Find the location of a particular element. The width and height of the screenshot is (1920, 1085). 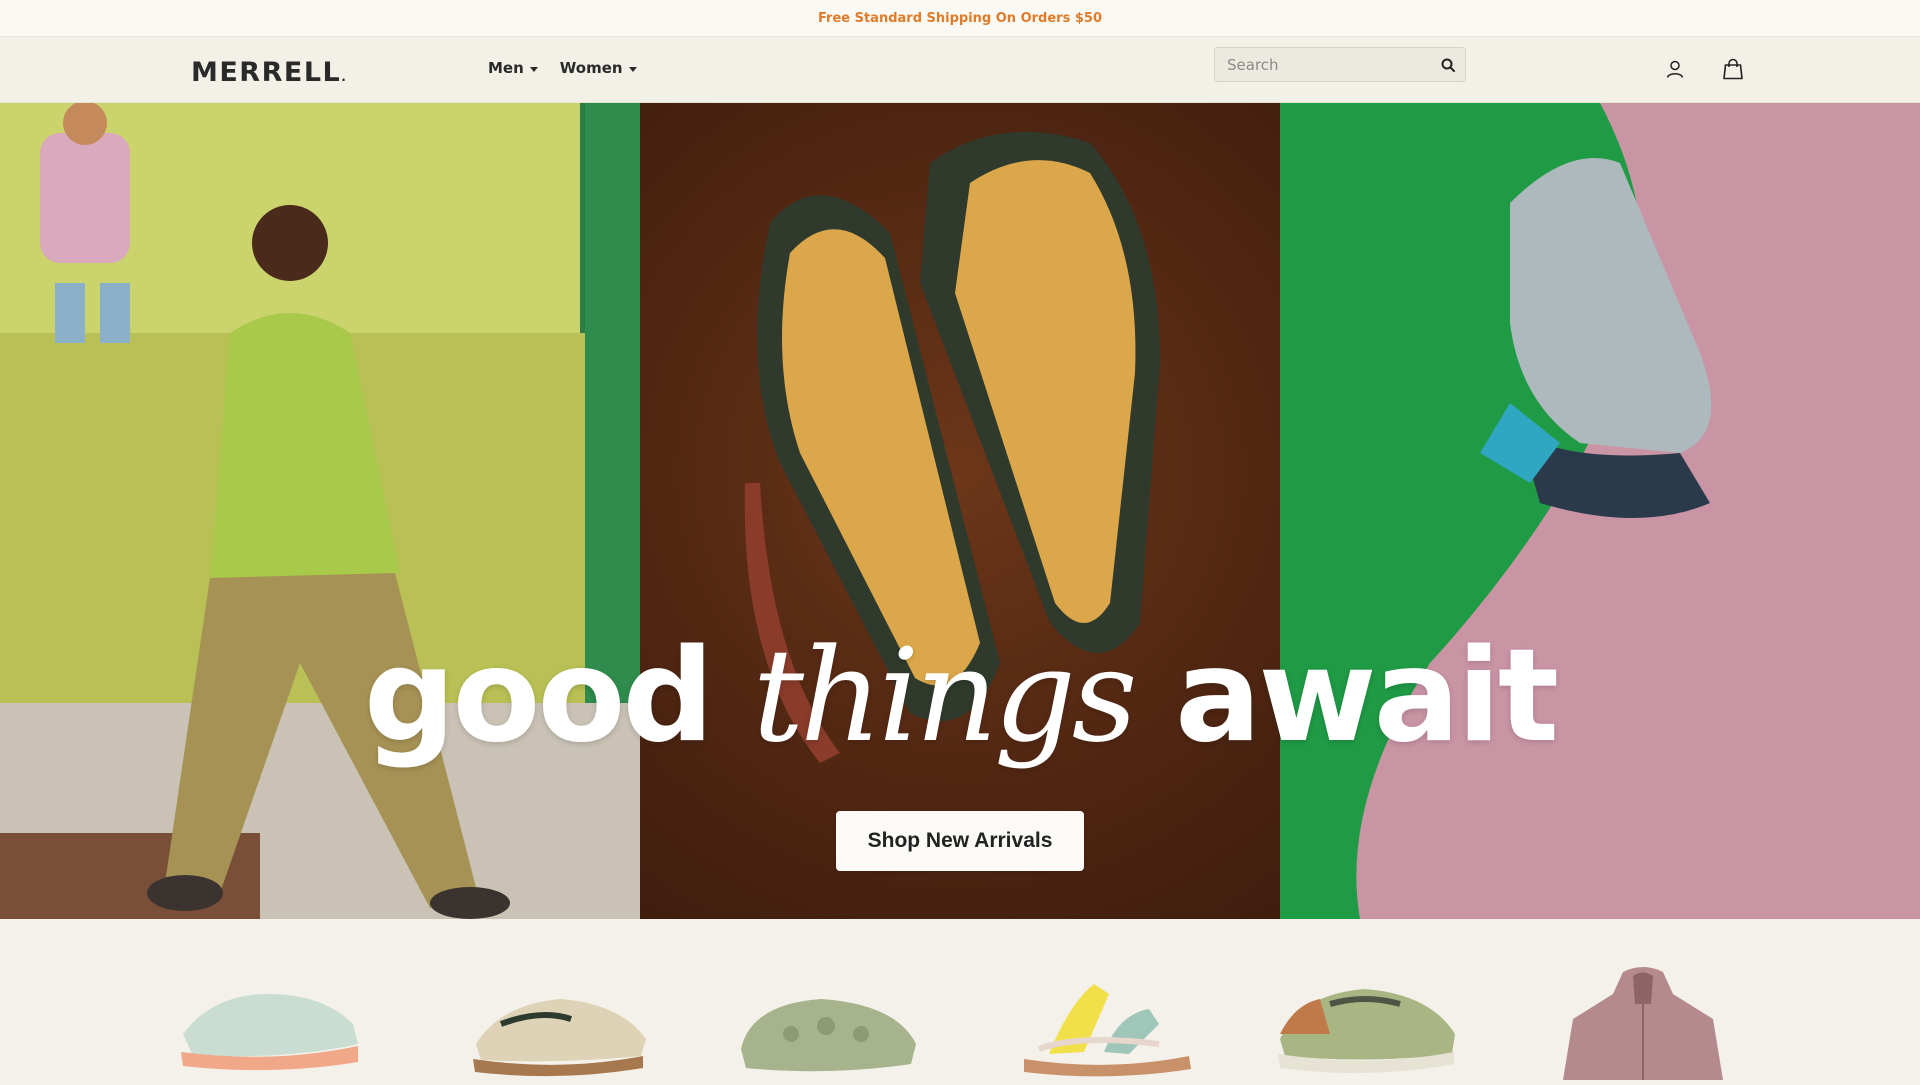

logo-text: MERRELL is located at coordinates (266, 72).